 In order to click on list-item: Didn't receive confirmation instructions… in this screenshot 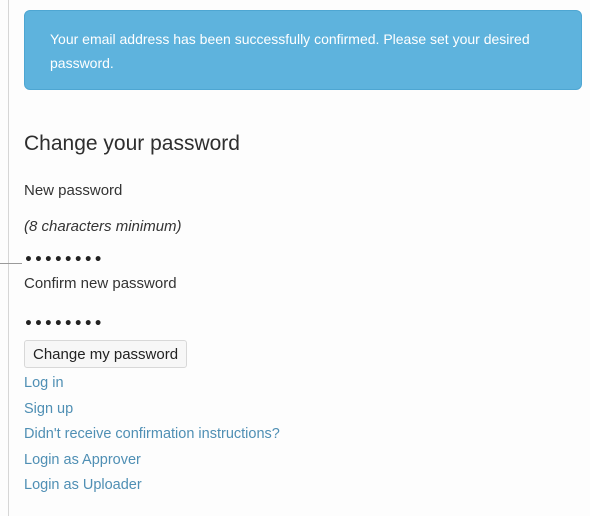, I will do `click(152, 437)`.